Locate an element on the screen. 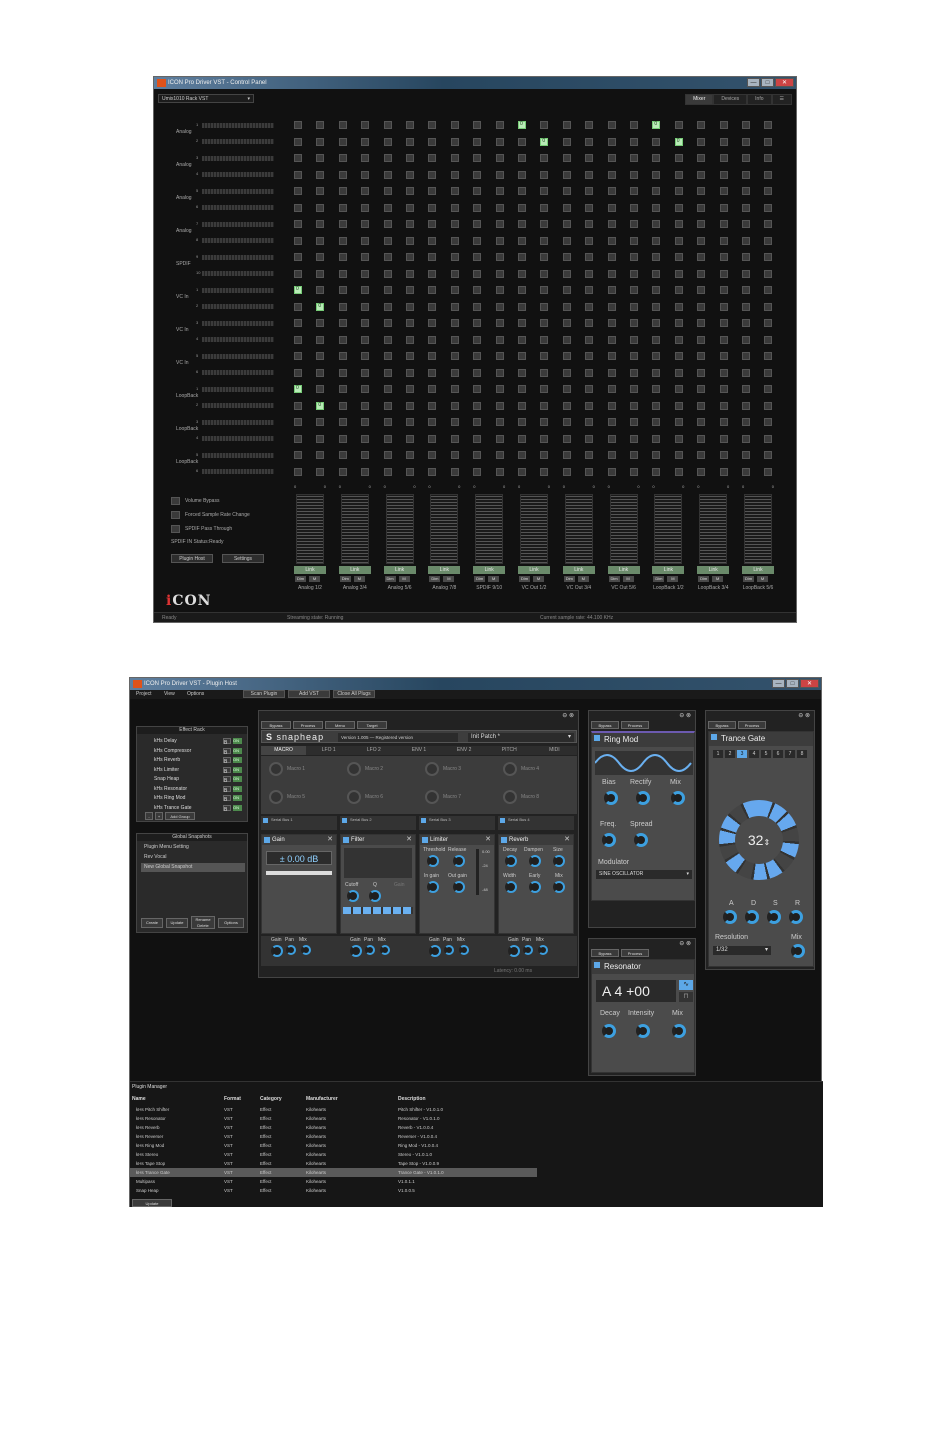 The height and width of the screenshot is (1440, 950). mod-tab: MIDI is located at coordinates (554, 750).